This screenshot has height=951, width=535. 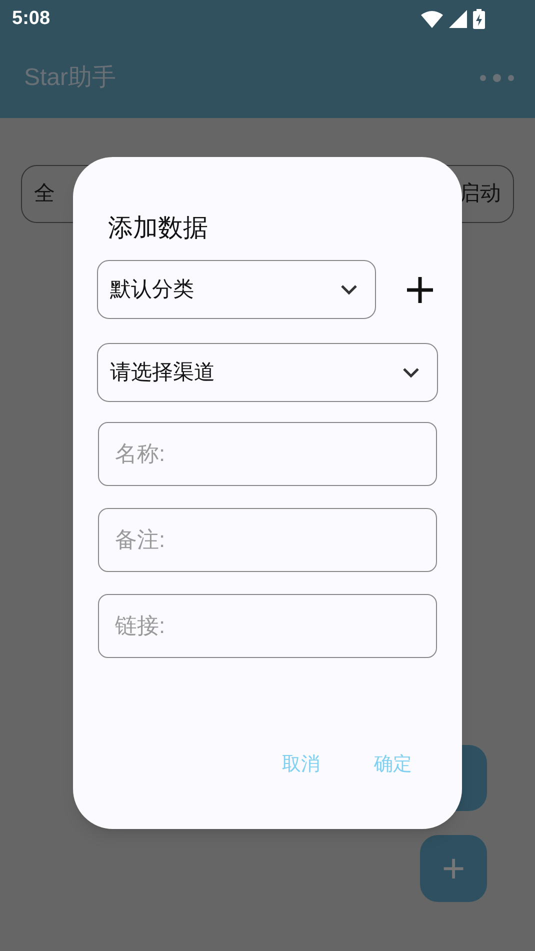 I want to click on text-field: 备注:, so click(x=267, y=540).